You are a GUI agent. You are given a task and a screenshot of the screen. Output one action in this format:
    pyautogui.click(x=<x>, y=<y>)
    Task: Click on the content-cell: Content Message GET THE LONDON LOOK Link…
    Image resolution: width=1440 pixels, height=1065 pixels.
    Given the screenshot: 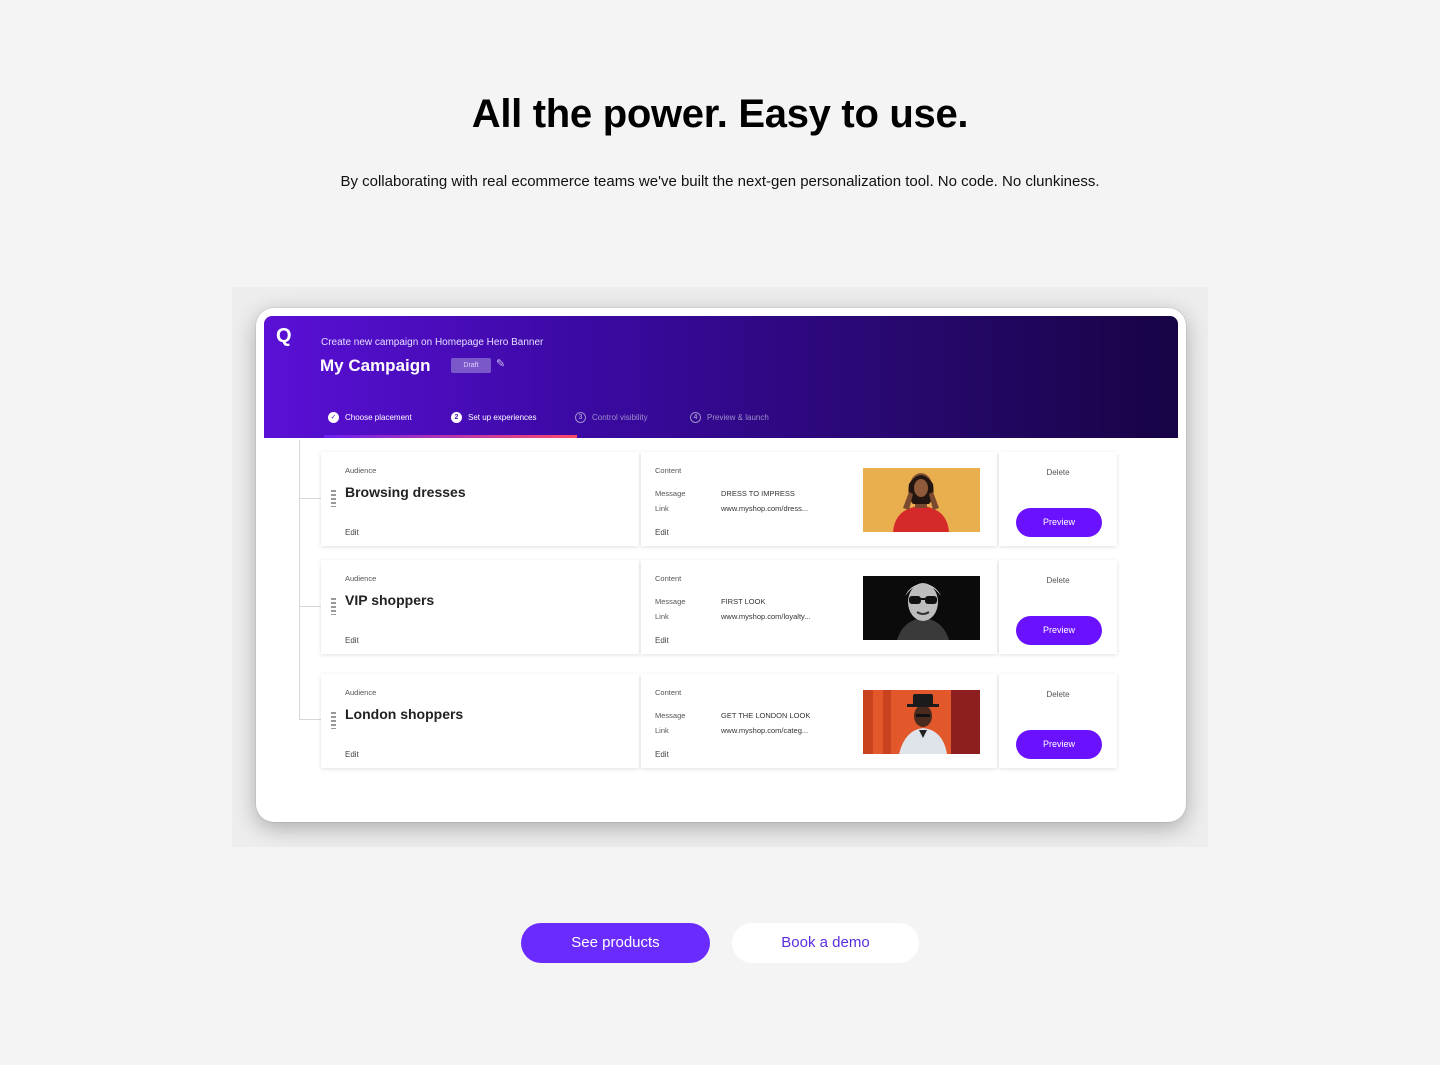 What is the action you would take?
    pyautogui.click(x=819, y=721)
    